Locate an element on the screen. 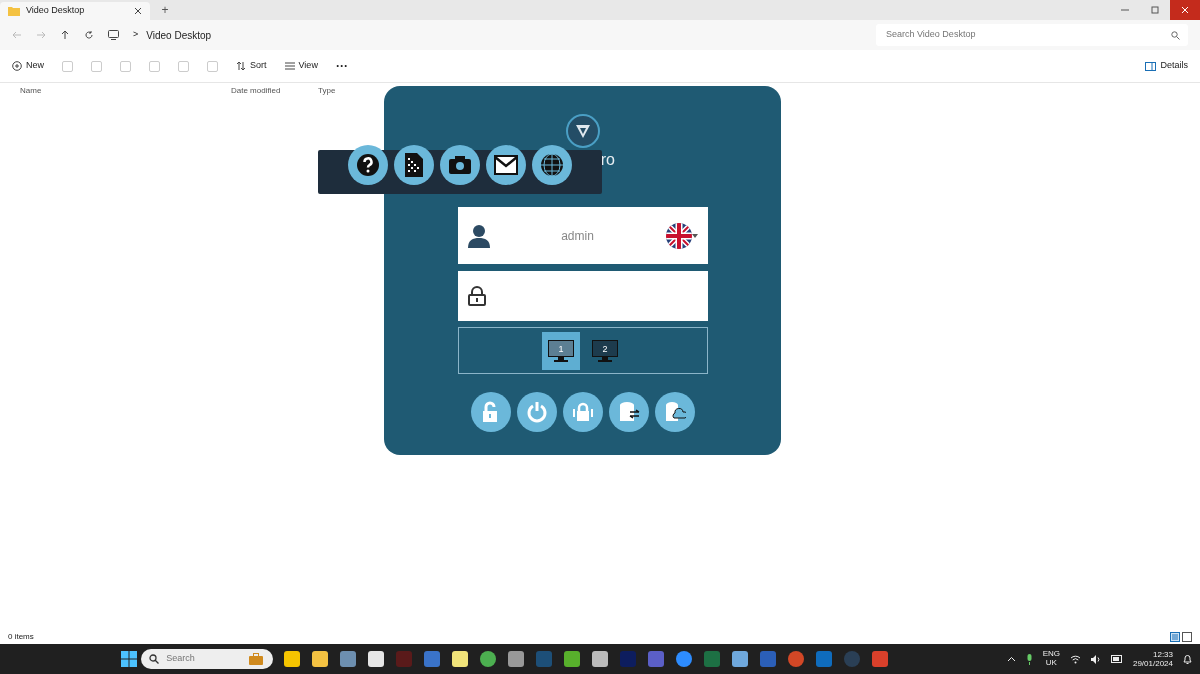 The width and height of the screenshot is (1200, 674). padlock-icon is located at coordinates (476, 296).